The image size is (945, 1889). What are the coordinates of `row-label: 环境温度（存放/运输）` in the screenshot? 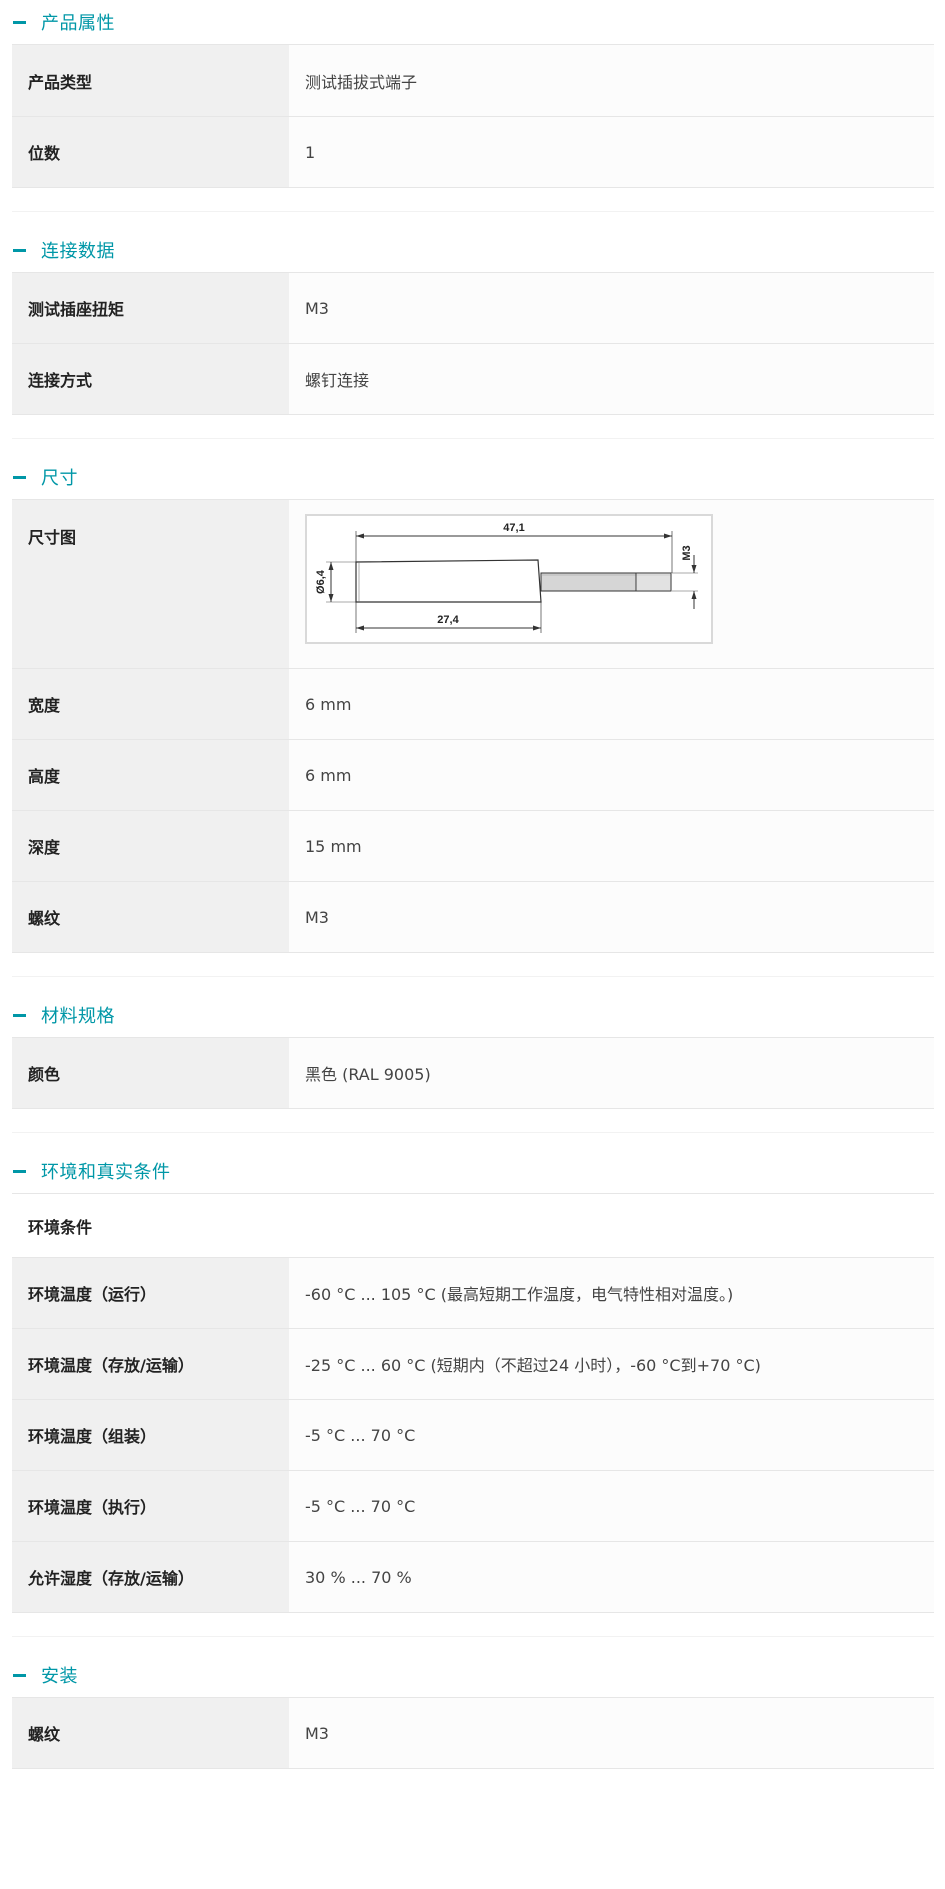 It's located at (150, 1364).